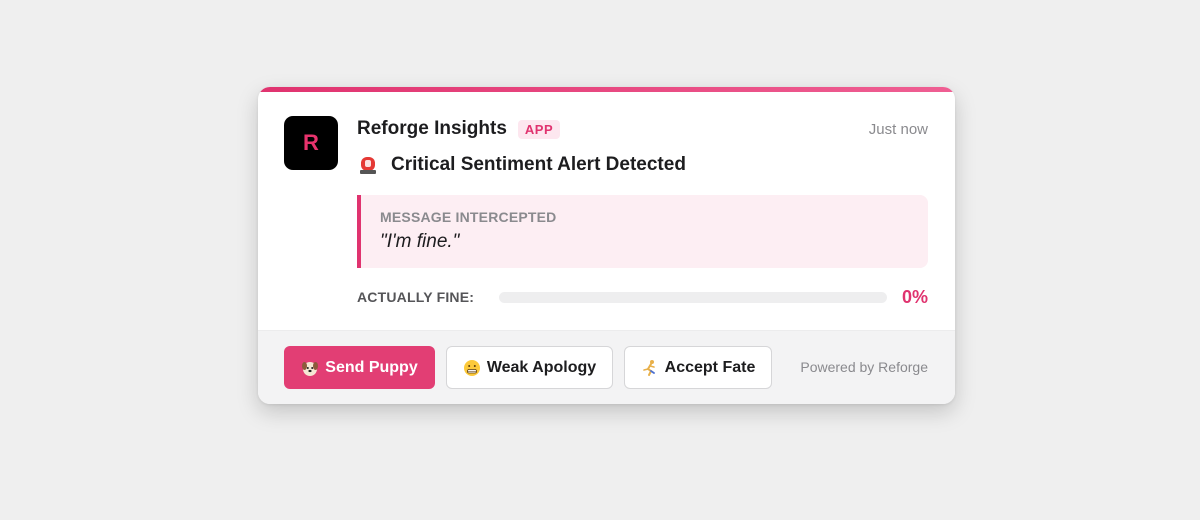 The height and width of the screenshot is (520, 1200). What do you see at coordinates (472, 368) in the screenshot?
I see `grimace-face-icon` at bounding box center [472, 368].